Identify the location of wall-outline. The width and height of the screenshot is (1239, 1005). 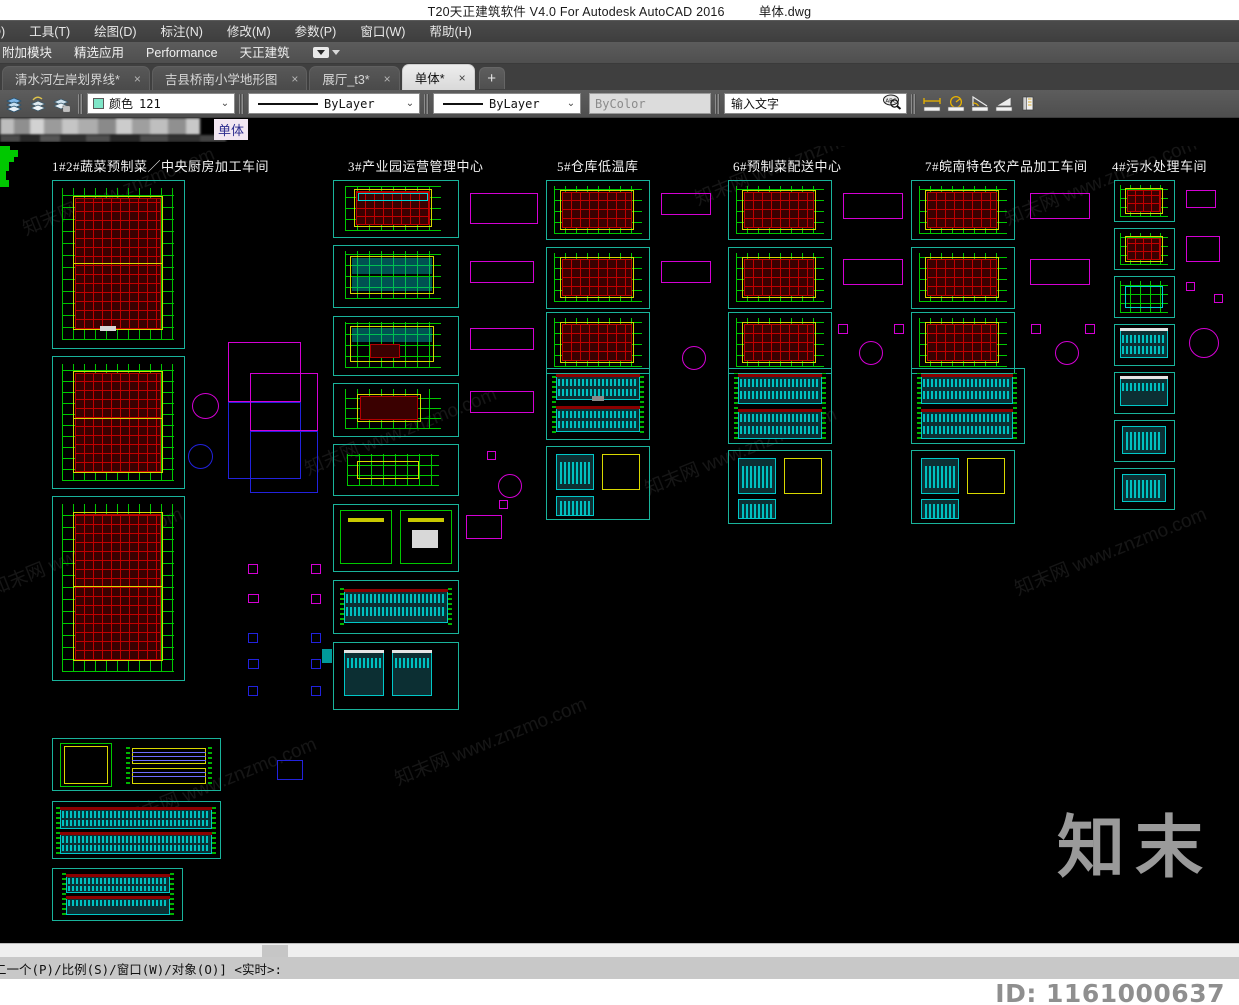
(962, 210).